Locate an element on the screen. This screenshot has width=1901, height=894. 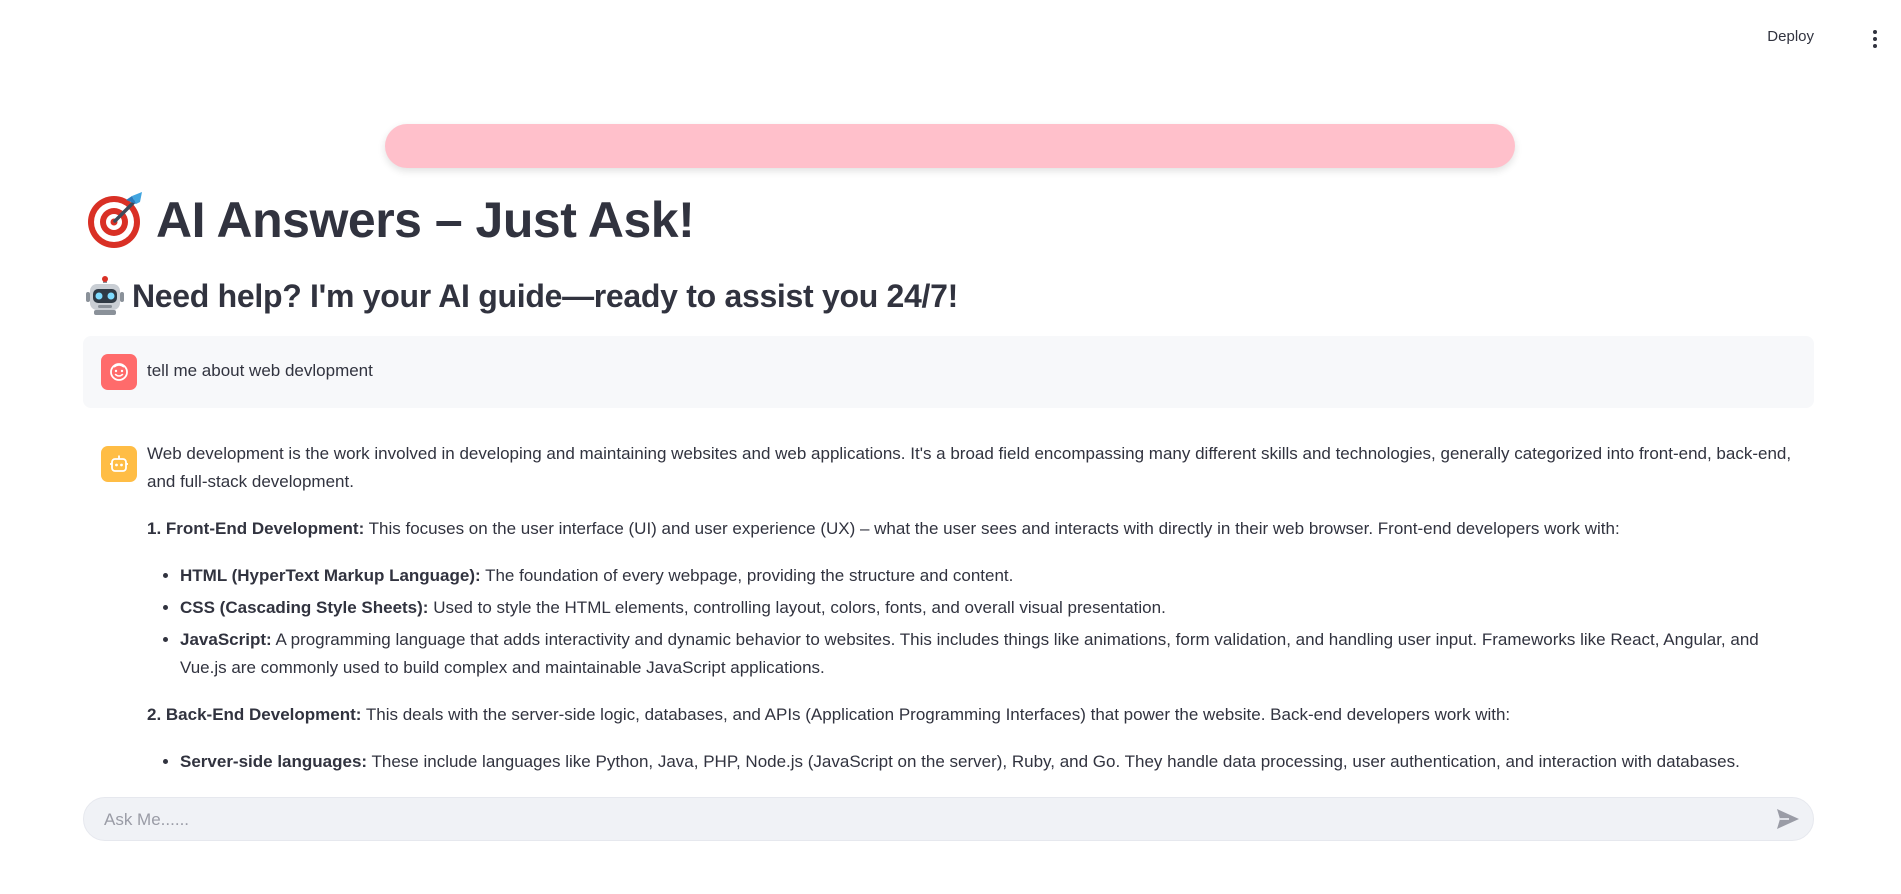
vertical-dots-icon is located at coordinates (1875, 39).